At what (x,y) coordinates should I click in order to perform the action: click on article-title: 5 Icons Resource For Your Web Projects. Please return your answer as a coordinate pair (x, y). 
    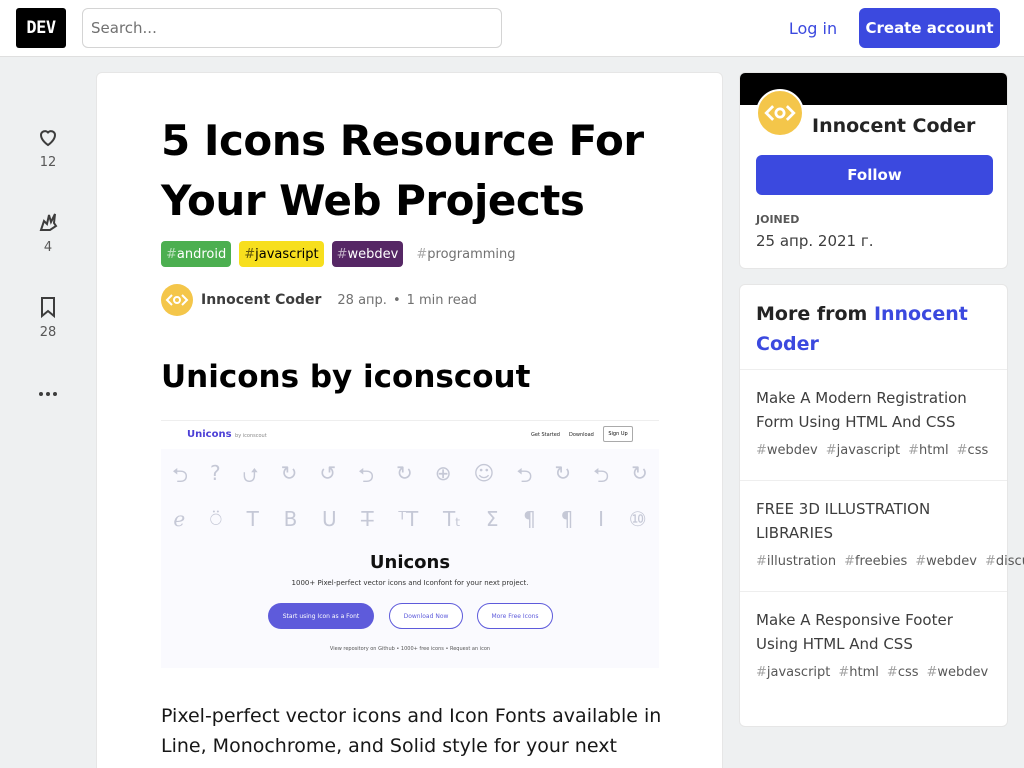
    Looking at the image, I should click on (402, 170).